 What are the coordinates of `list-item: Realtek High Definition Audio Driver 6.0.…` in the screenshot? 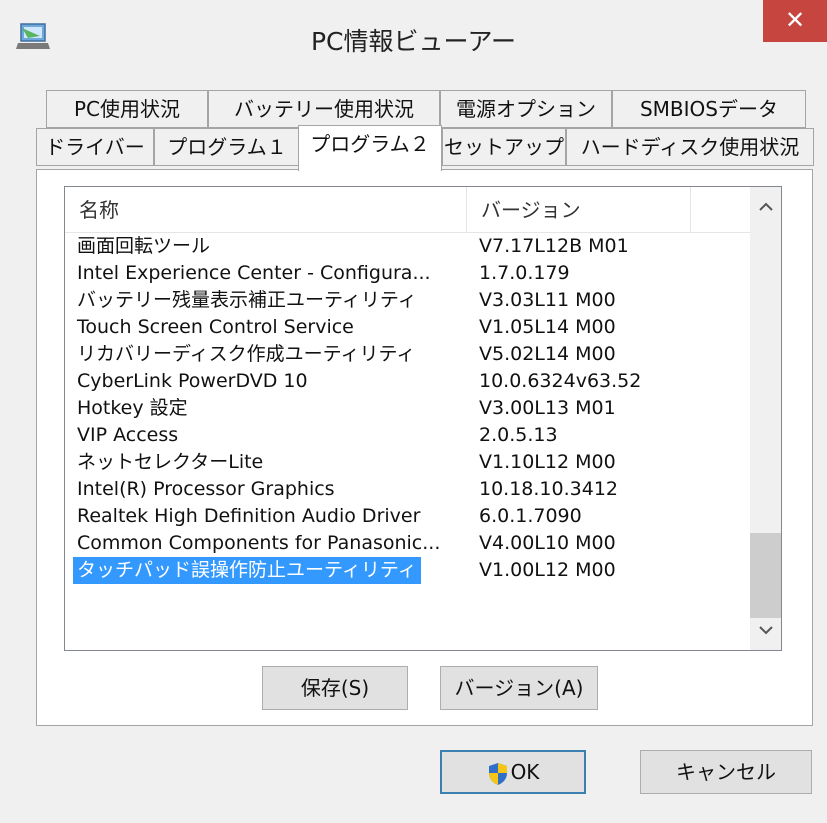 It's located at (407, 516).